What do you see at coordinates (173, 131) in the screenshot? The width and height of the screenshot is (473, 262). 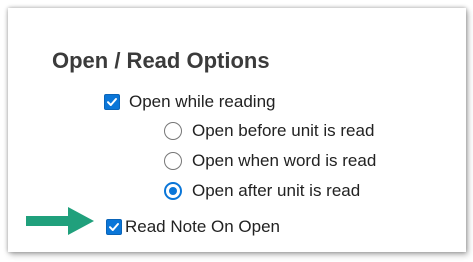 I see `radio-open-before-unit` at bounding box center [173, 131].